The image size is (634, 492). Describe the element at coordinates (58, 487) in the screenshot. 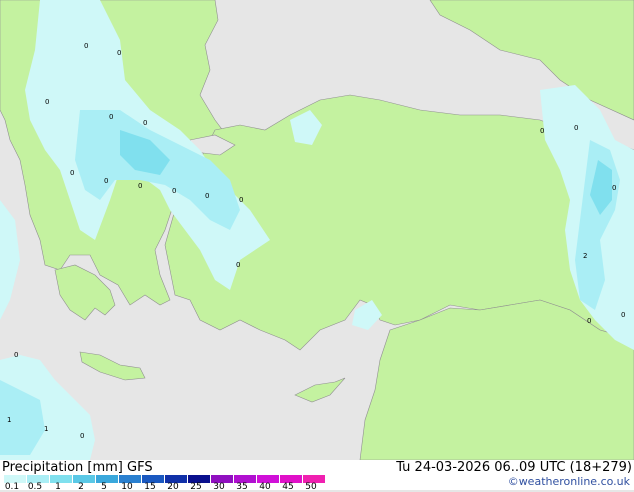

I see `color-scale-tick: 1` at that location.